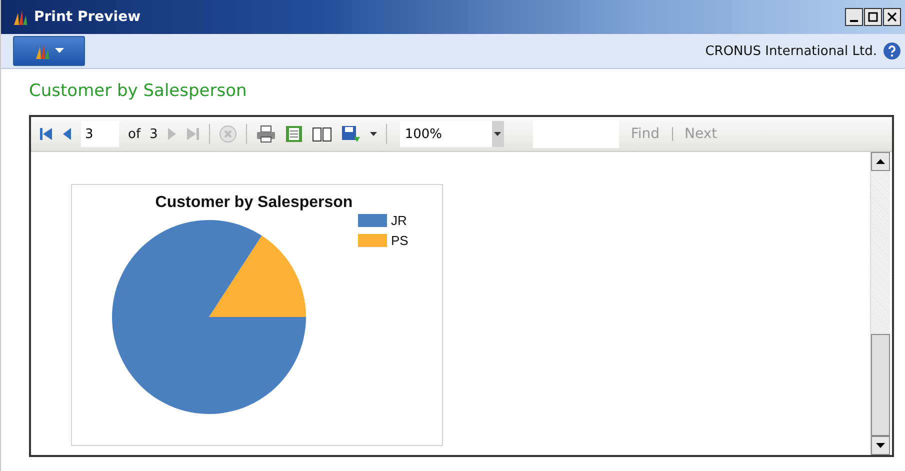 The height and width of the screenshot is (471, 905). What do you see at coordinates (67, 134) in the screenshot?
I see `previous-page-icon` at bounding box center [67, 134].